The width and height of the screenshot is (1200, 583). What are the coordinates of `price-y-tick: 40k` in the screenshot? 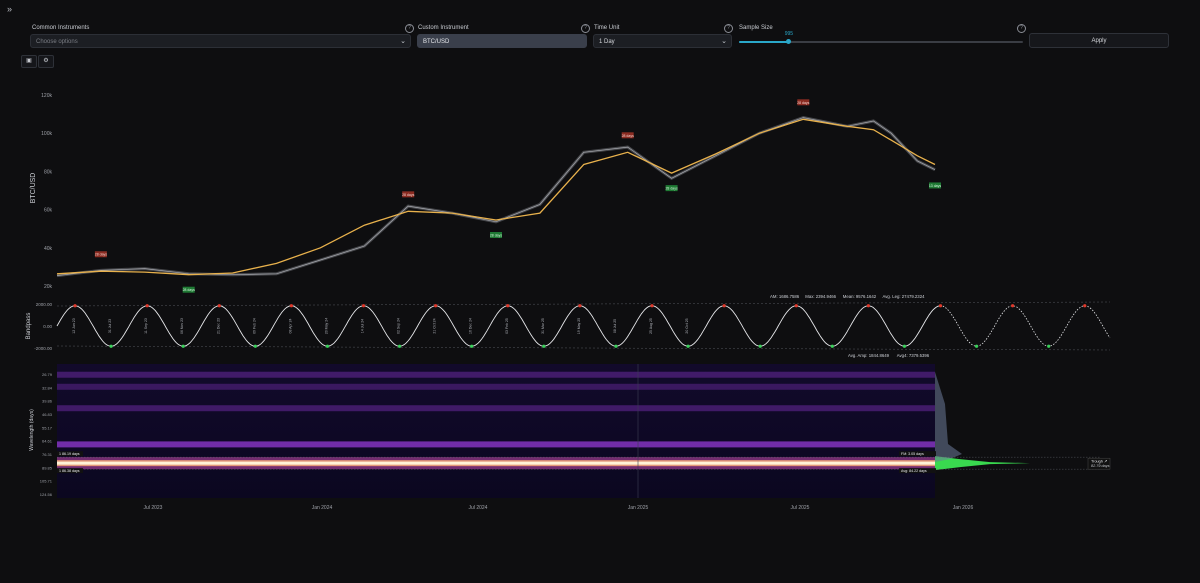 It's located at (48, 249).